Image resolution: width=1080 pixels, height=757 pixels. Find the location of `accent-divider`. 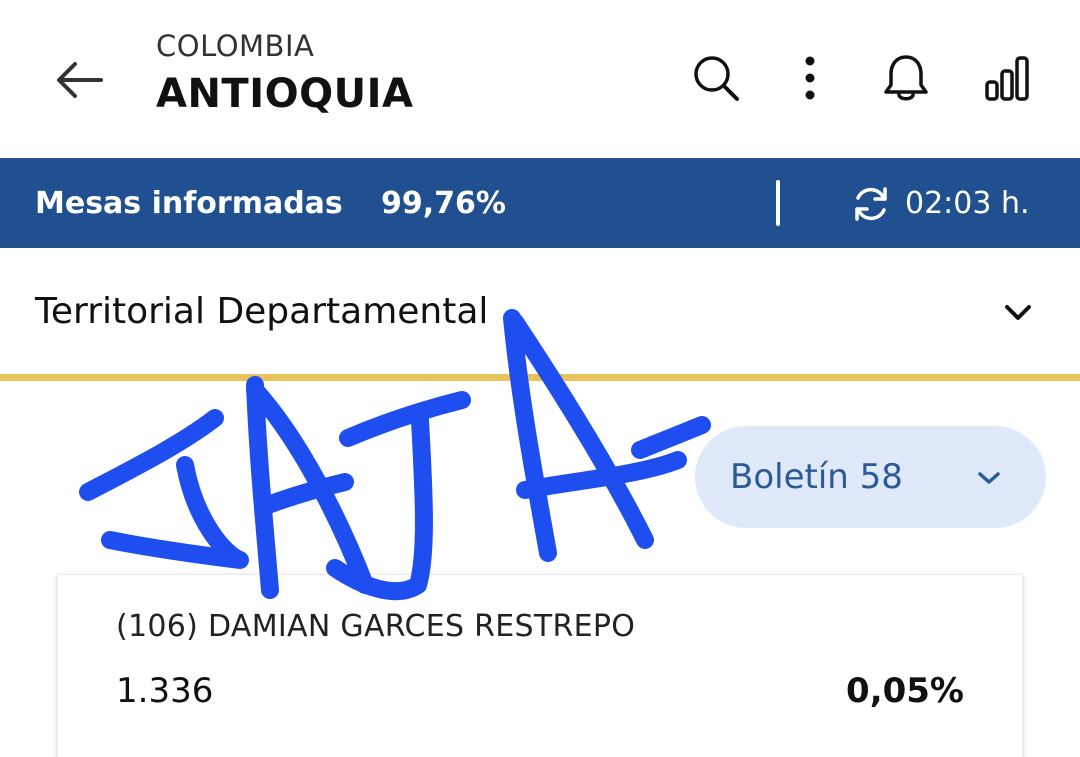

accent-divider is located at coordinates (540, 377).